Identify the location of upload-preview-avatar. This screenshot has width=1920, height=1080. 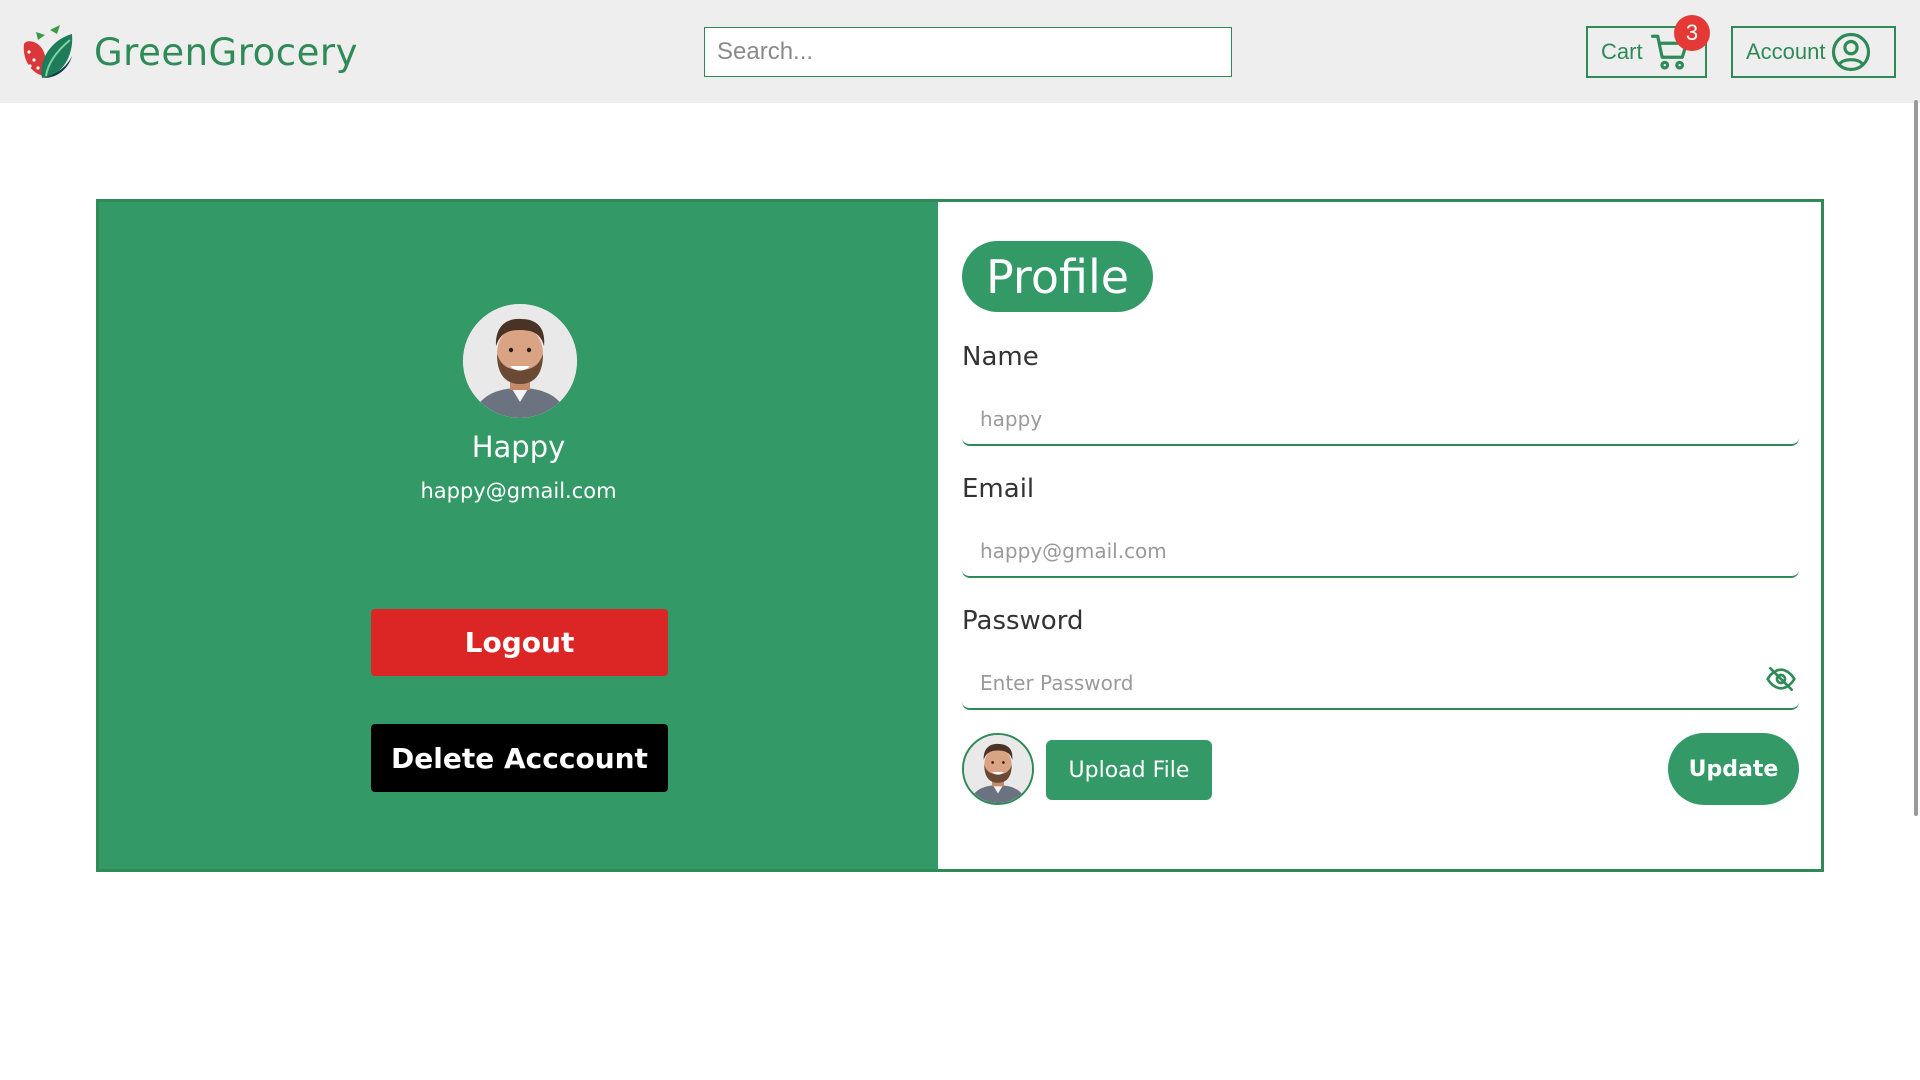
(998, 769).